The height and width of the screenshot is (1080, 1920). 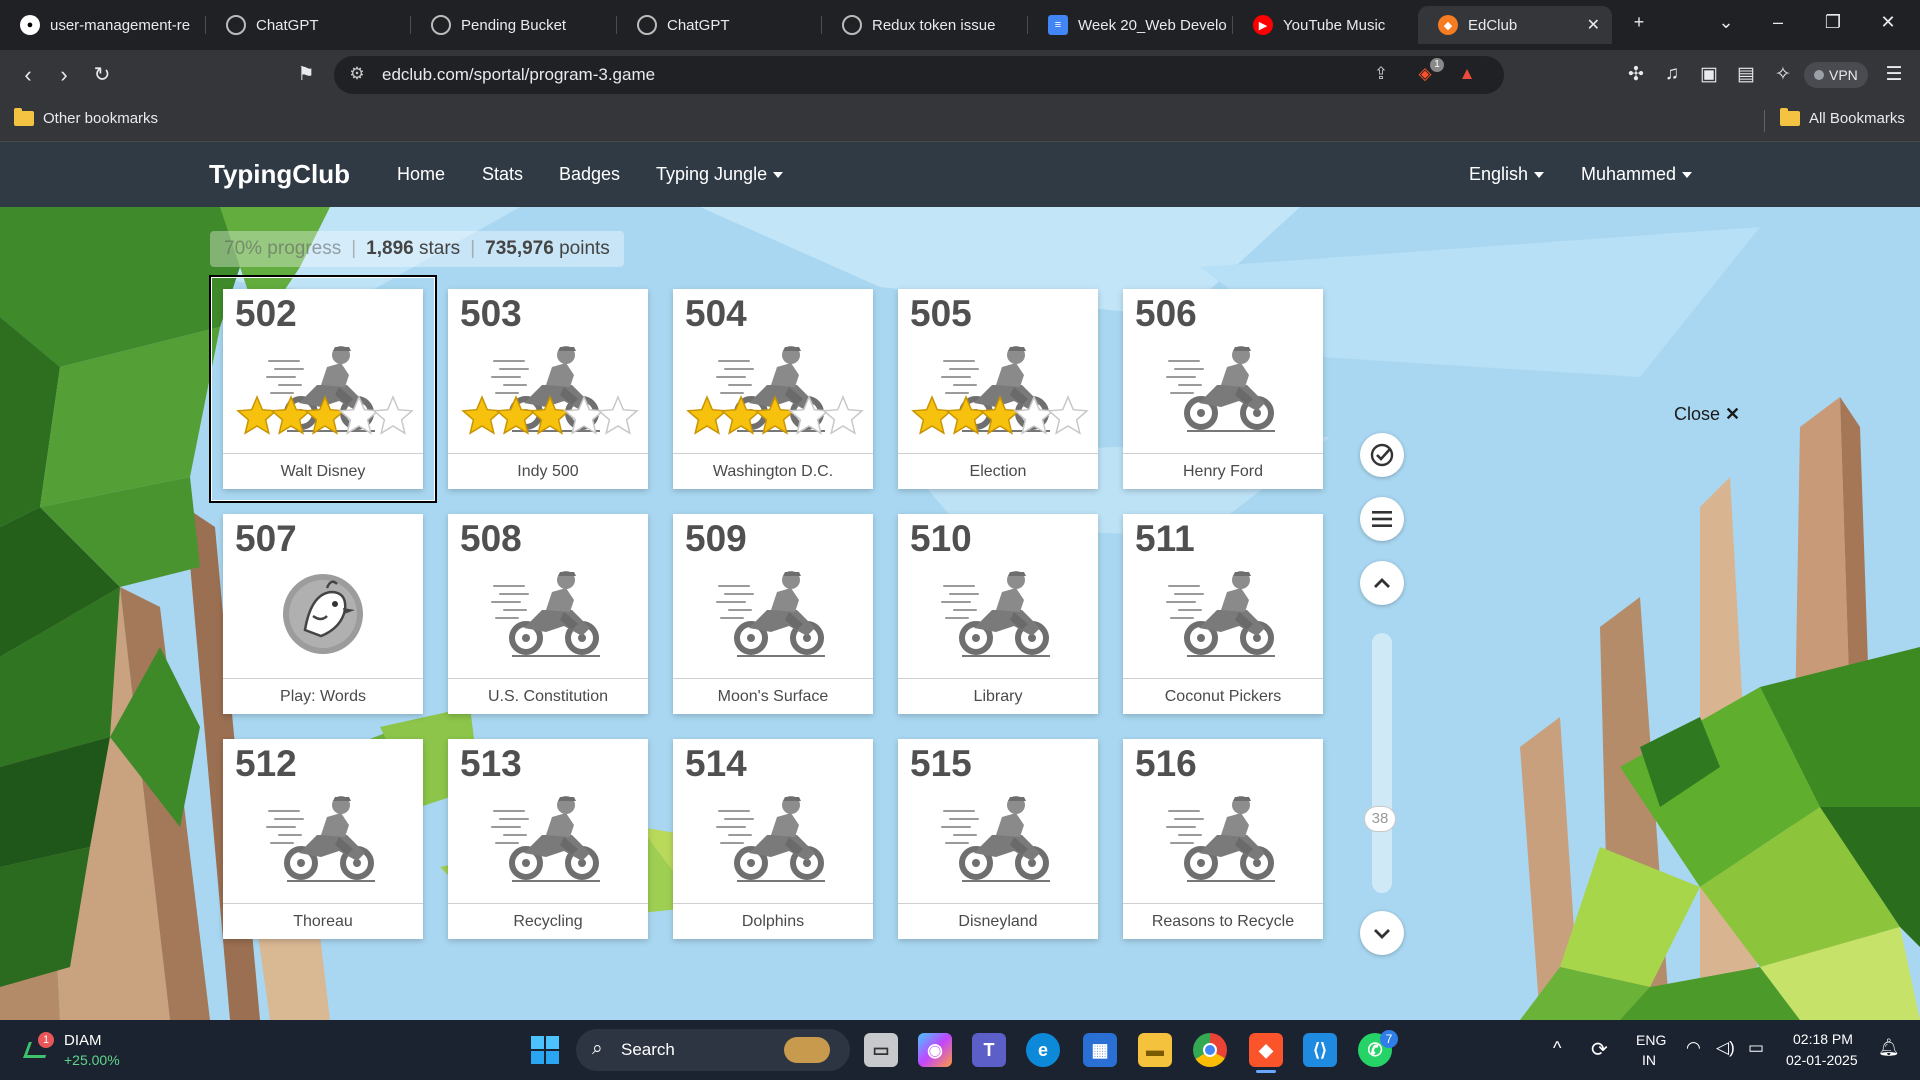 What do you see at coordinates (1778, 22) in the screenshot?
I see `minimize-icon: –` at bounding box center [1778, 22].